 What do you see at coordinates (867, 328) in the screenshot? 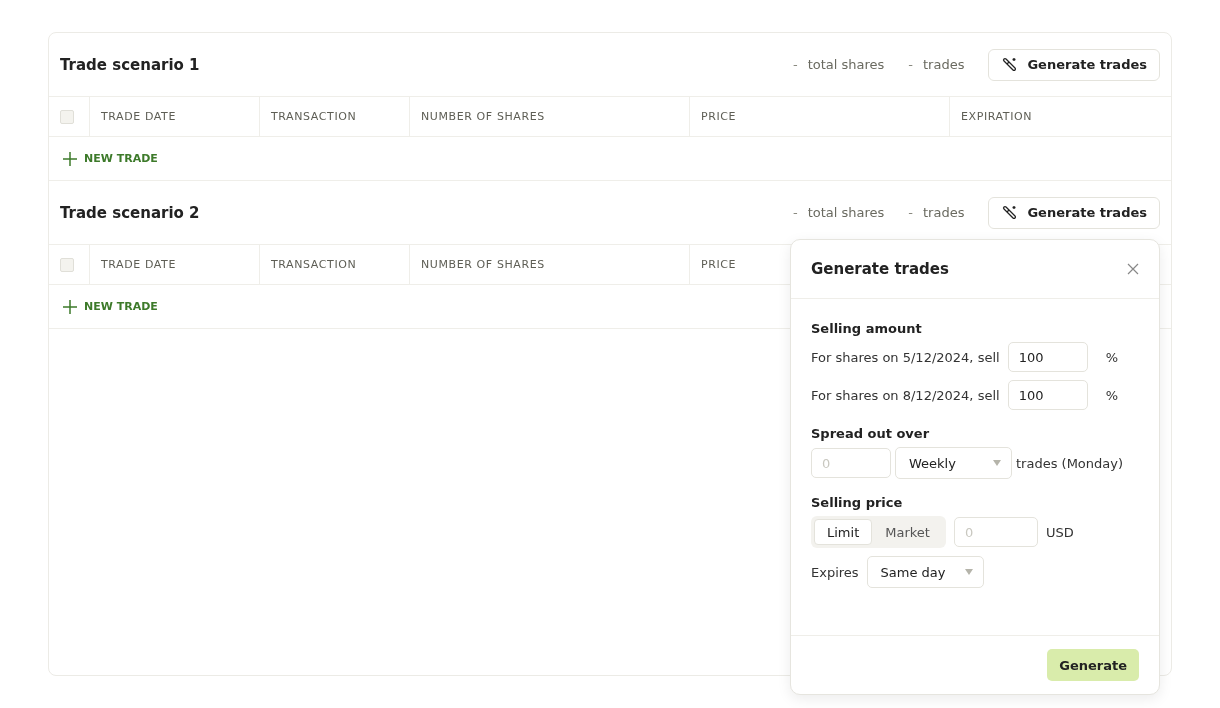
I see `section-heading: Selling amount` at bounding box center [867, 328].